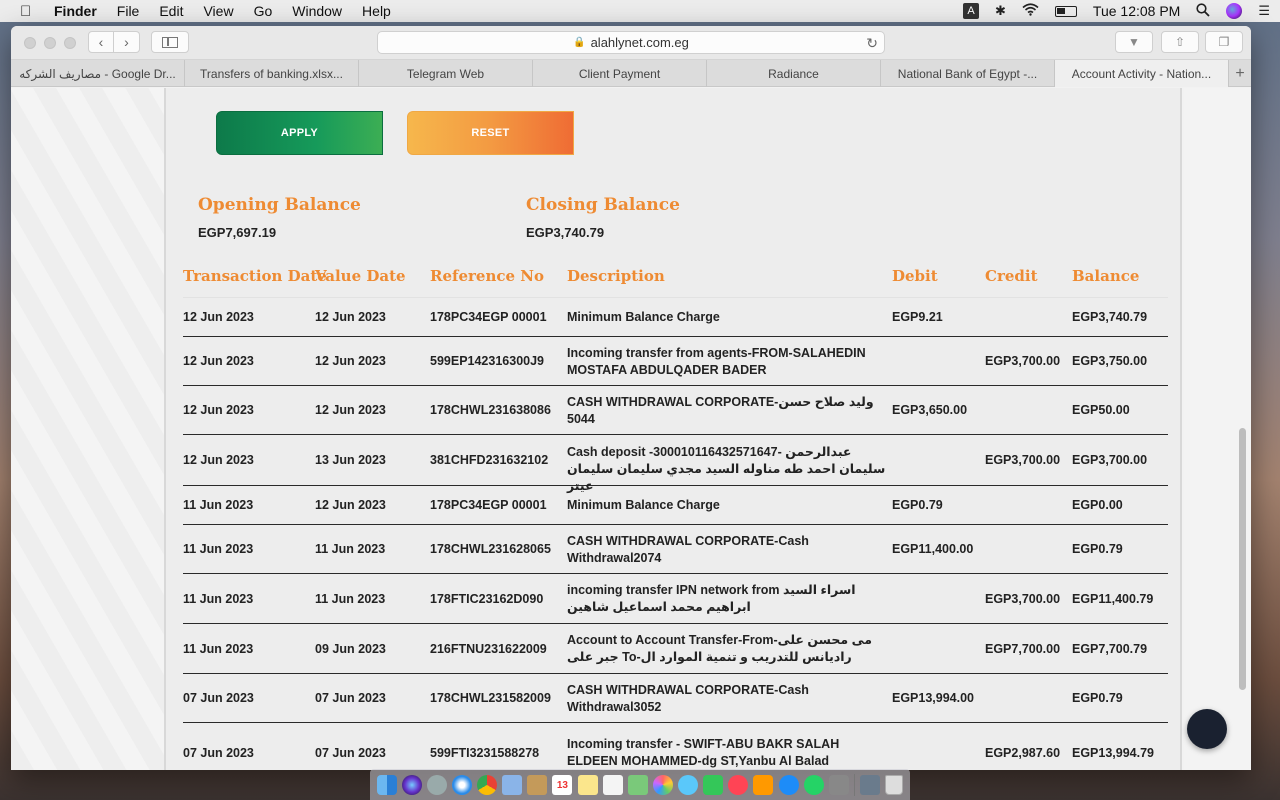 The image size is (1280, 800). What do you see at coordinates (487, 361) in the screenshot?
I see `cell-reference-no: 599EP142316300J9` at bounding box center [487, 361].